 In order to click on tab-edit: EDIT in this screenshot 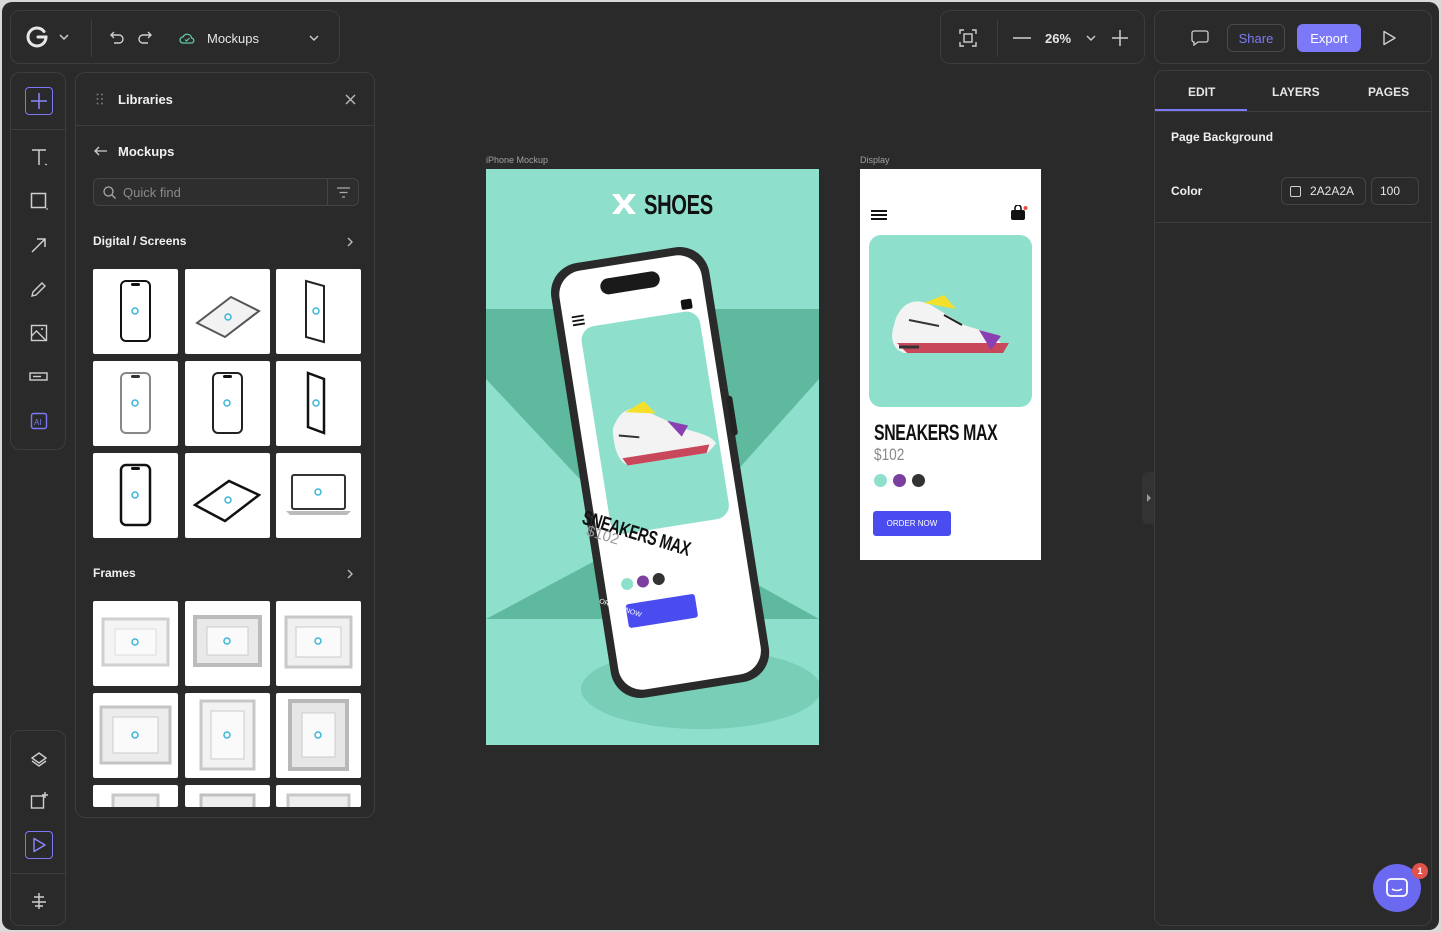, I will do `click(1201, 92)`.